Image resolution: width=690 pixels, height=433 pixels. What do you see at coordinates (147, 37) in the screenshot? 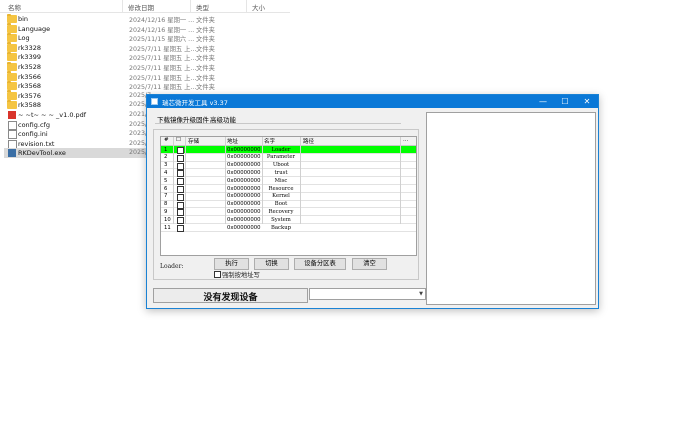
I see `file-row: Log 2025/11/15 星期六 ... 文件夹` at bounding box center [147, 37].